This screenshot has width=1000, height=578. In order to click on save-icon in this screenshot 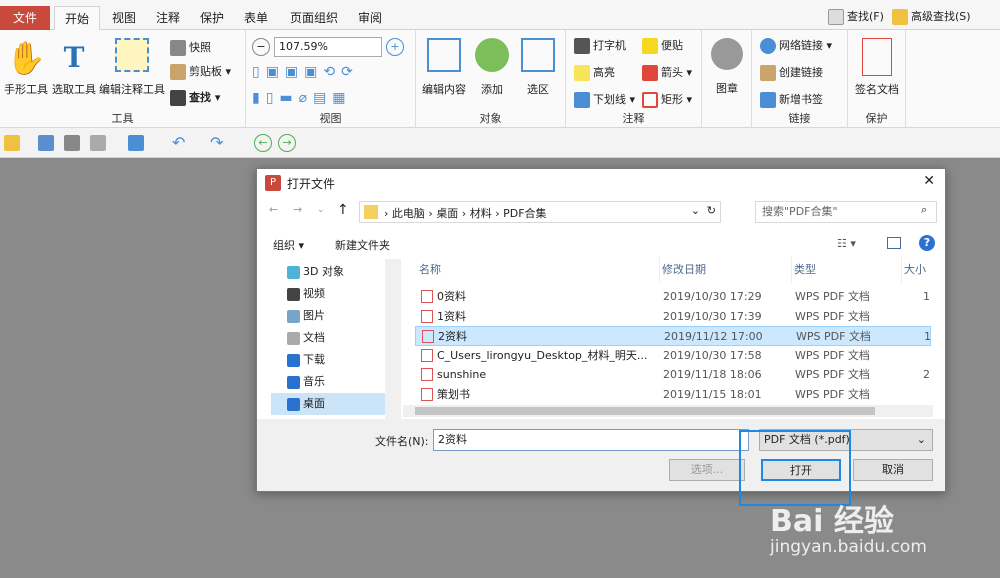, I will do `click(46, 143)`.